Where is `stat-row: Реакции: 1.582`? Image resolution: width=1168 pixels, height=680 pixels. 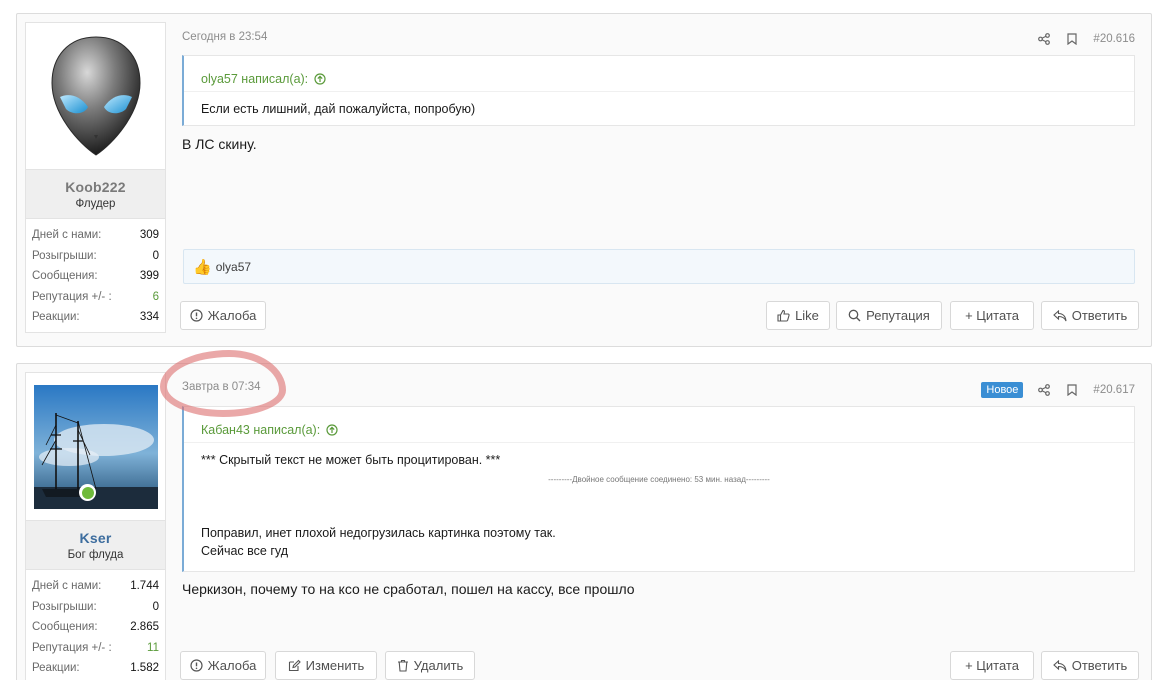 stat-row: Реакции: 1.582 is located at coordinates (95, 668).